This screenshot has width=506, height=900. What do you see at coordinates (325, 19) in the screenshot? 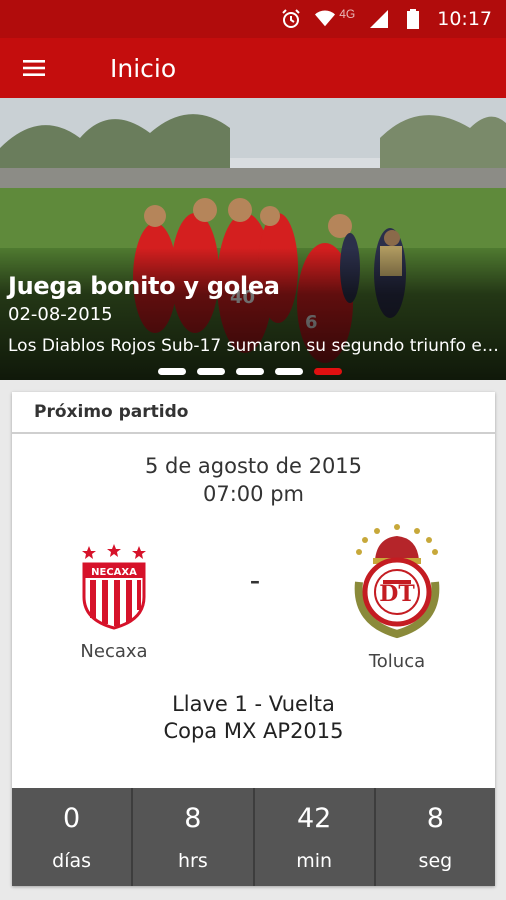
I see `wifi-icon` at bounding box center [325, 19].